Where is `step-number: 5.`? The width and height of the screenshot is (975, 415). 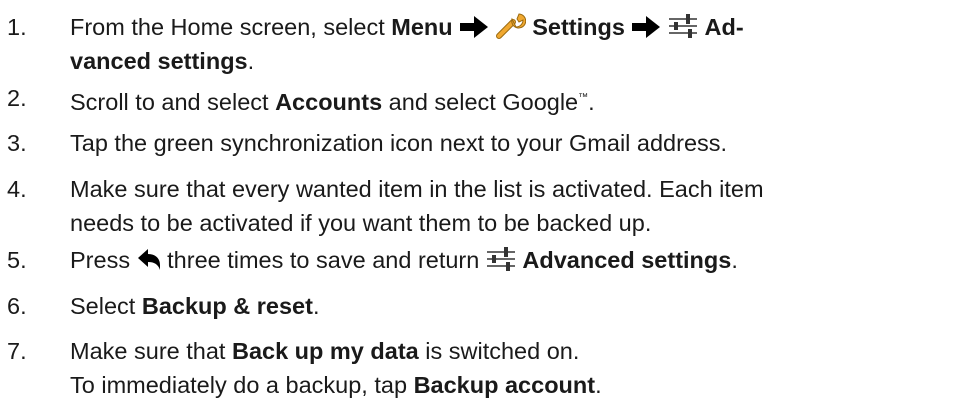
step-number: 5. is located at coordinates (17, 260).